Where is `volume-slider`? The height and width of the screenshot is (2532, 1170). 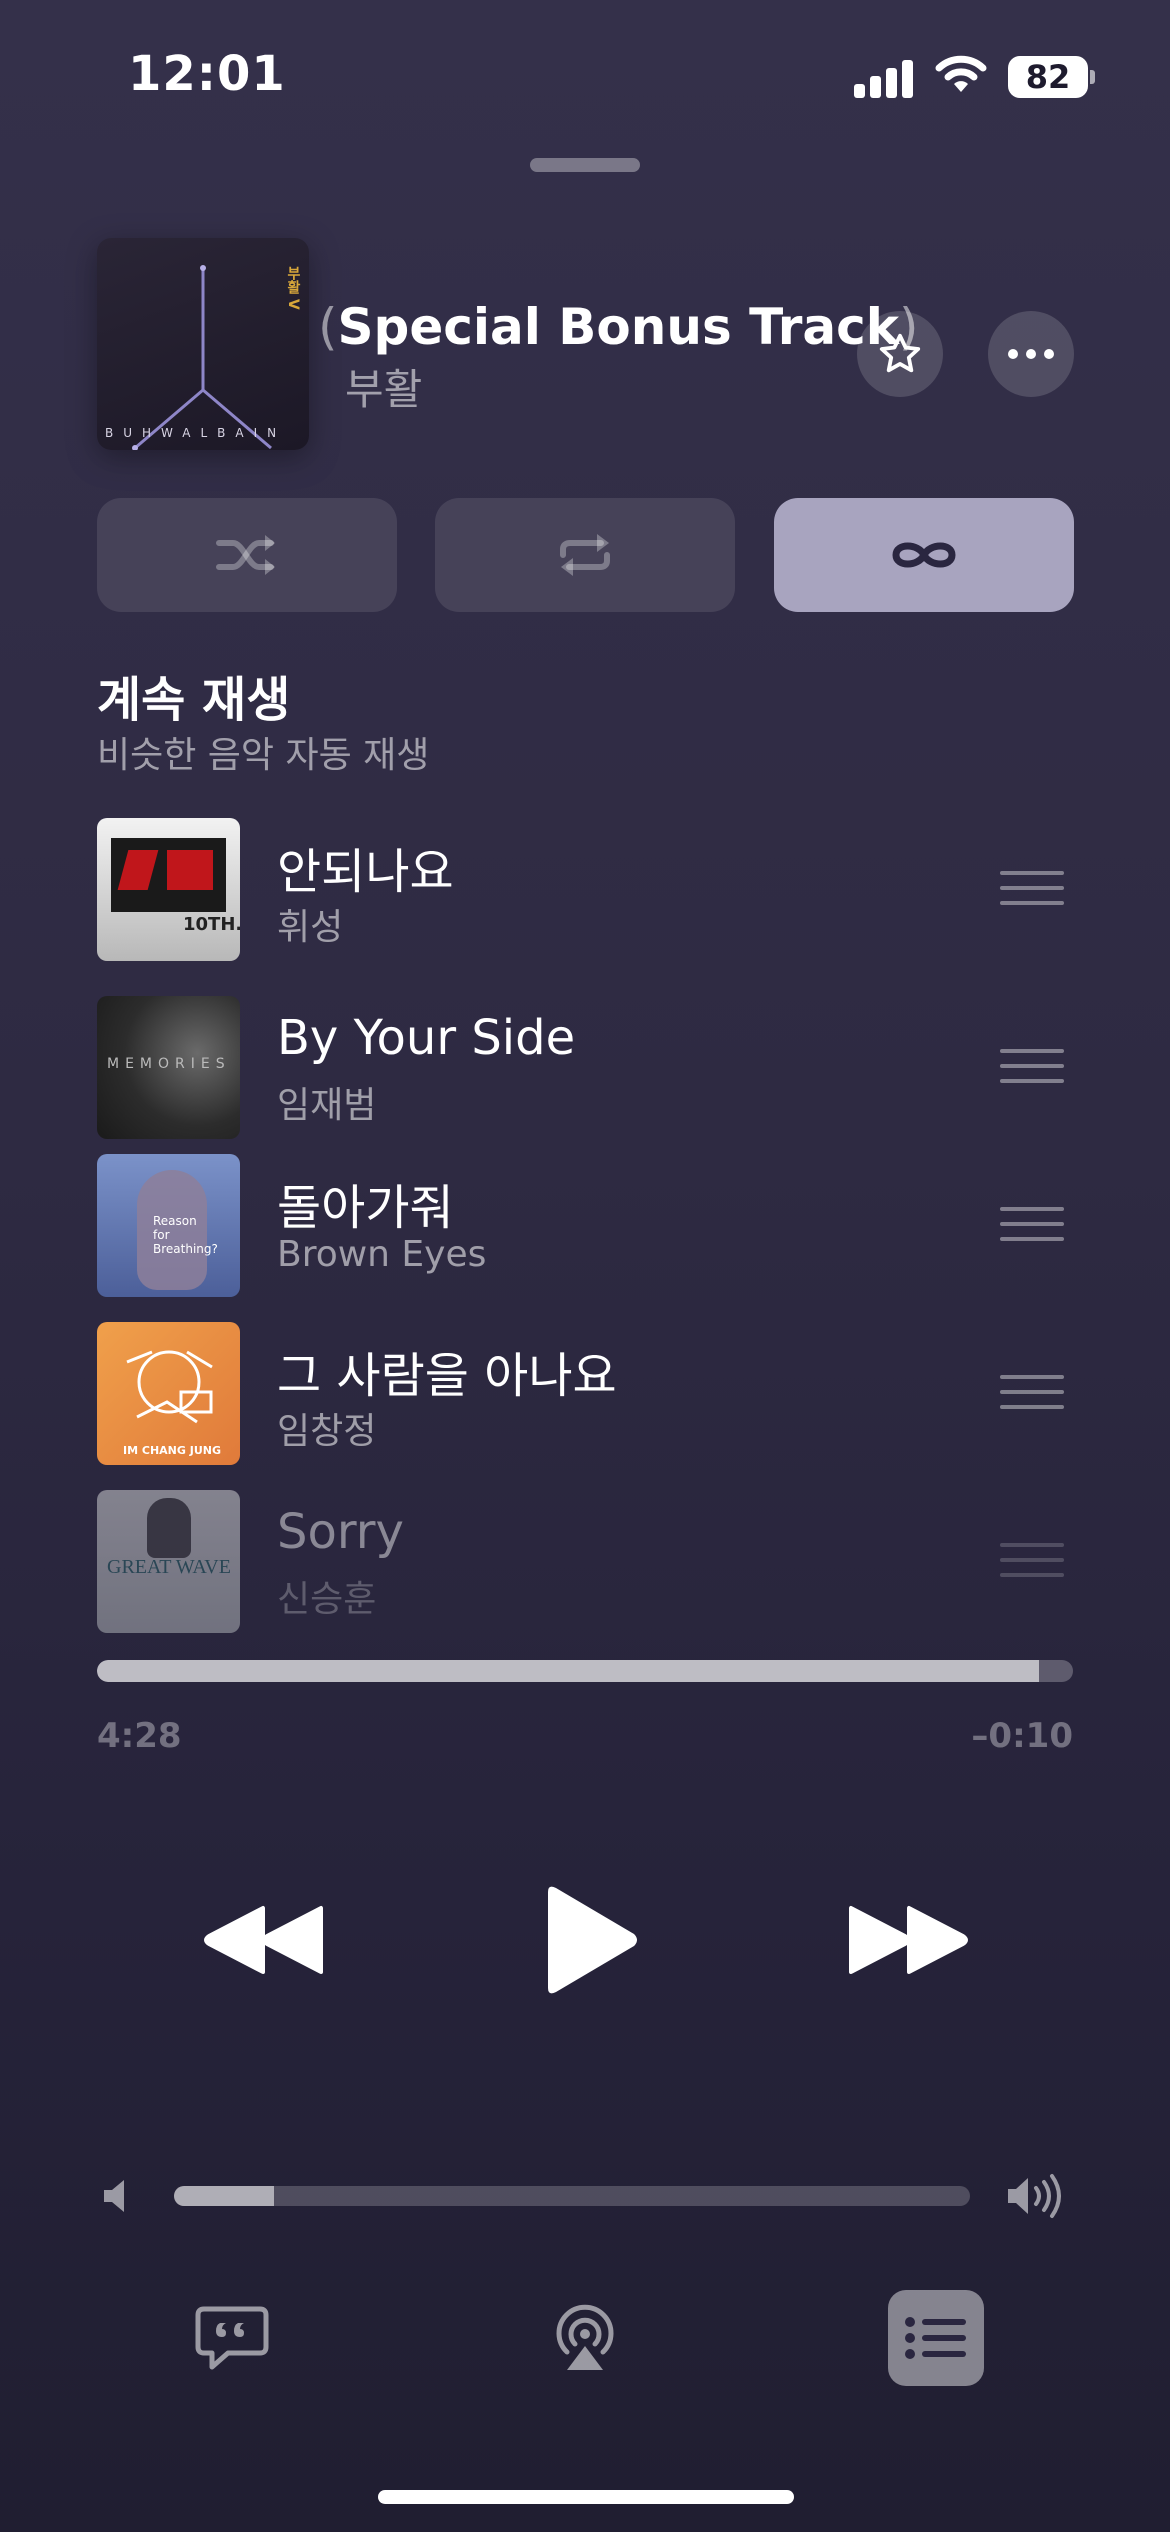 volume-slider is located at coordinates (572, 2196).